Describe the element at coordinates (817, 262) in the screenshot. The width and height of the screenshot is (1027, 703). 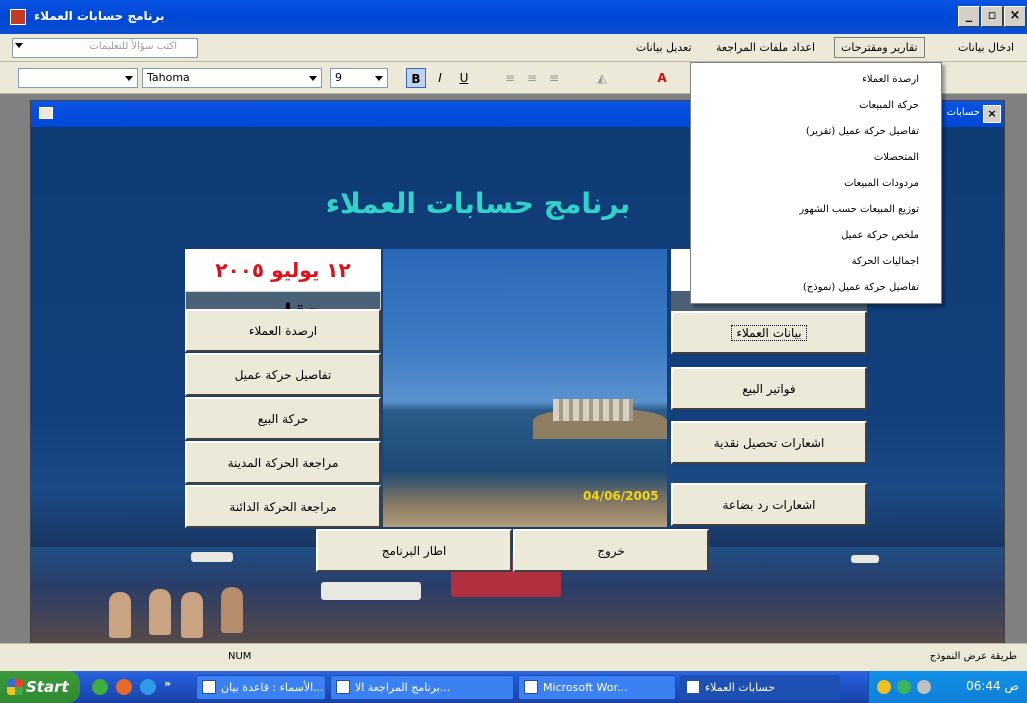
I see `menu-item-movement-totals: اجماليات الحركة` at that location.